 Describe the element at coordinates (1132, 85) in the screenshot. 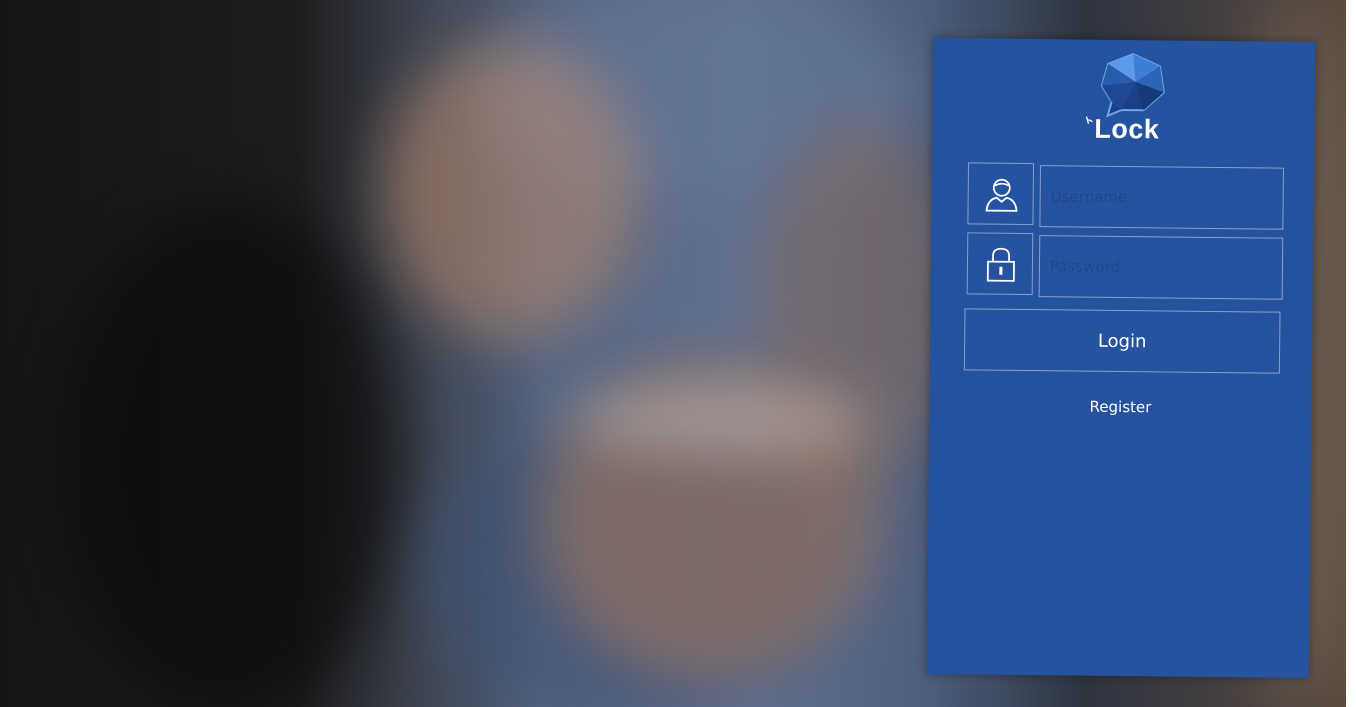

I see `logo-icon` at that location.